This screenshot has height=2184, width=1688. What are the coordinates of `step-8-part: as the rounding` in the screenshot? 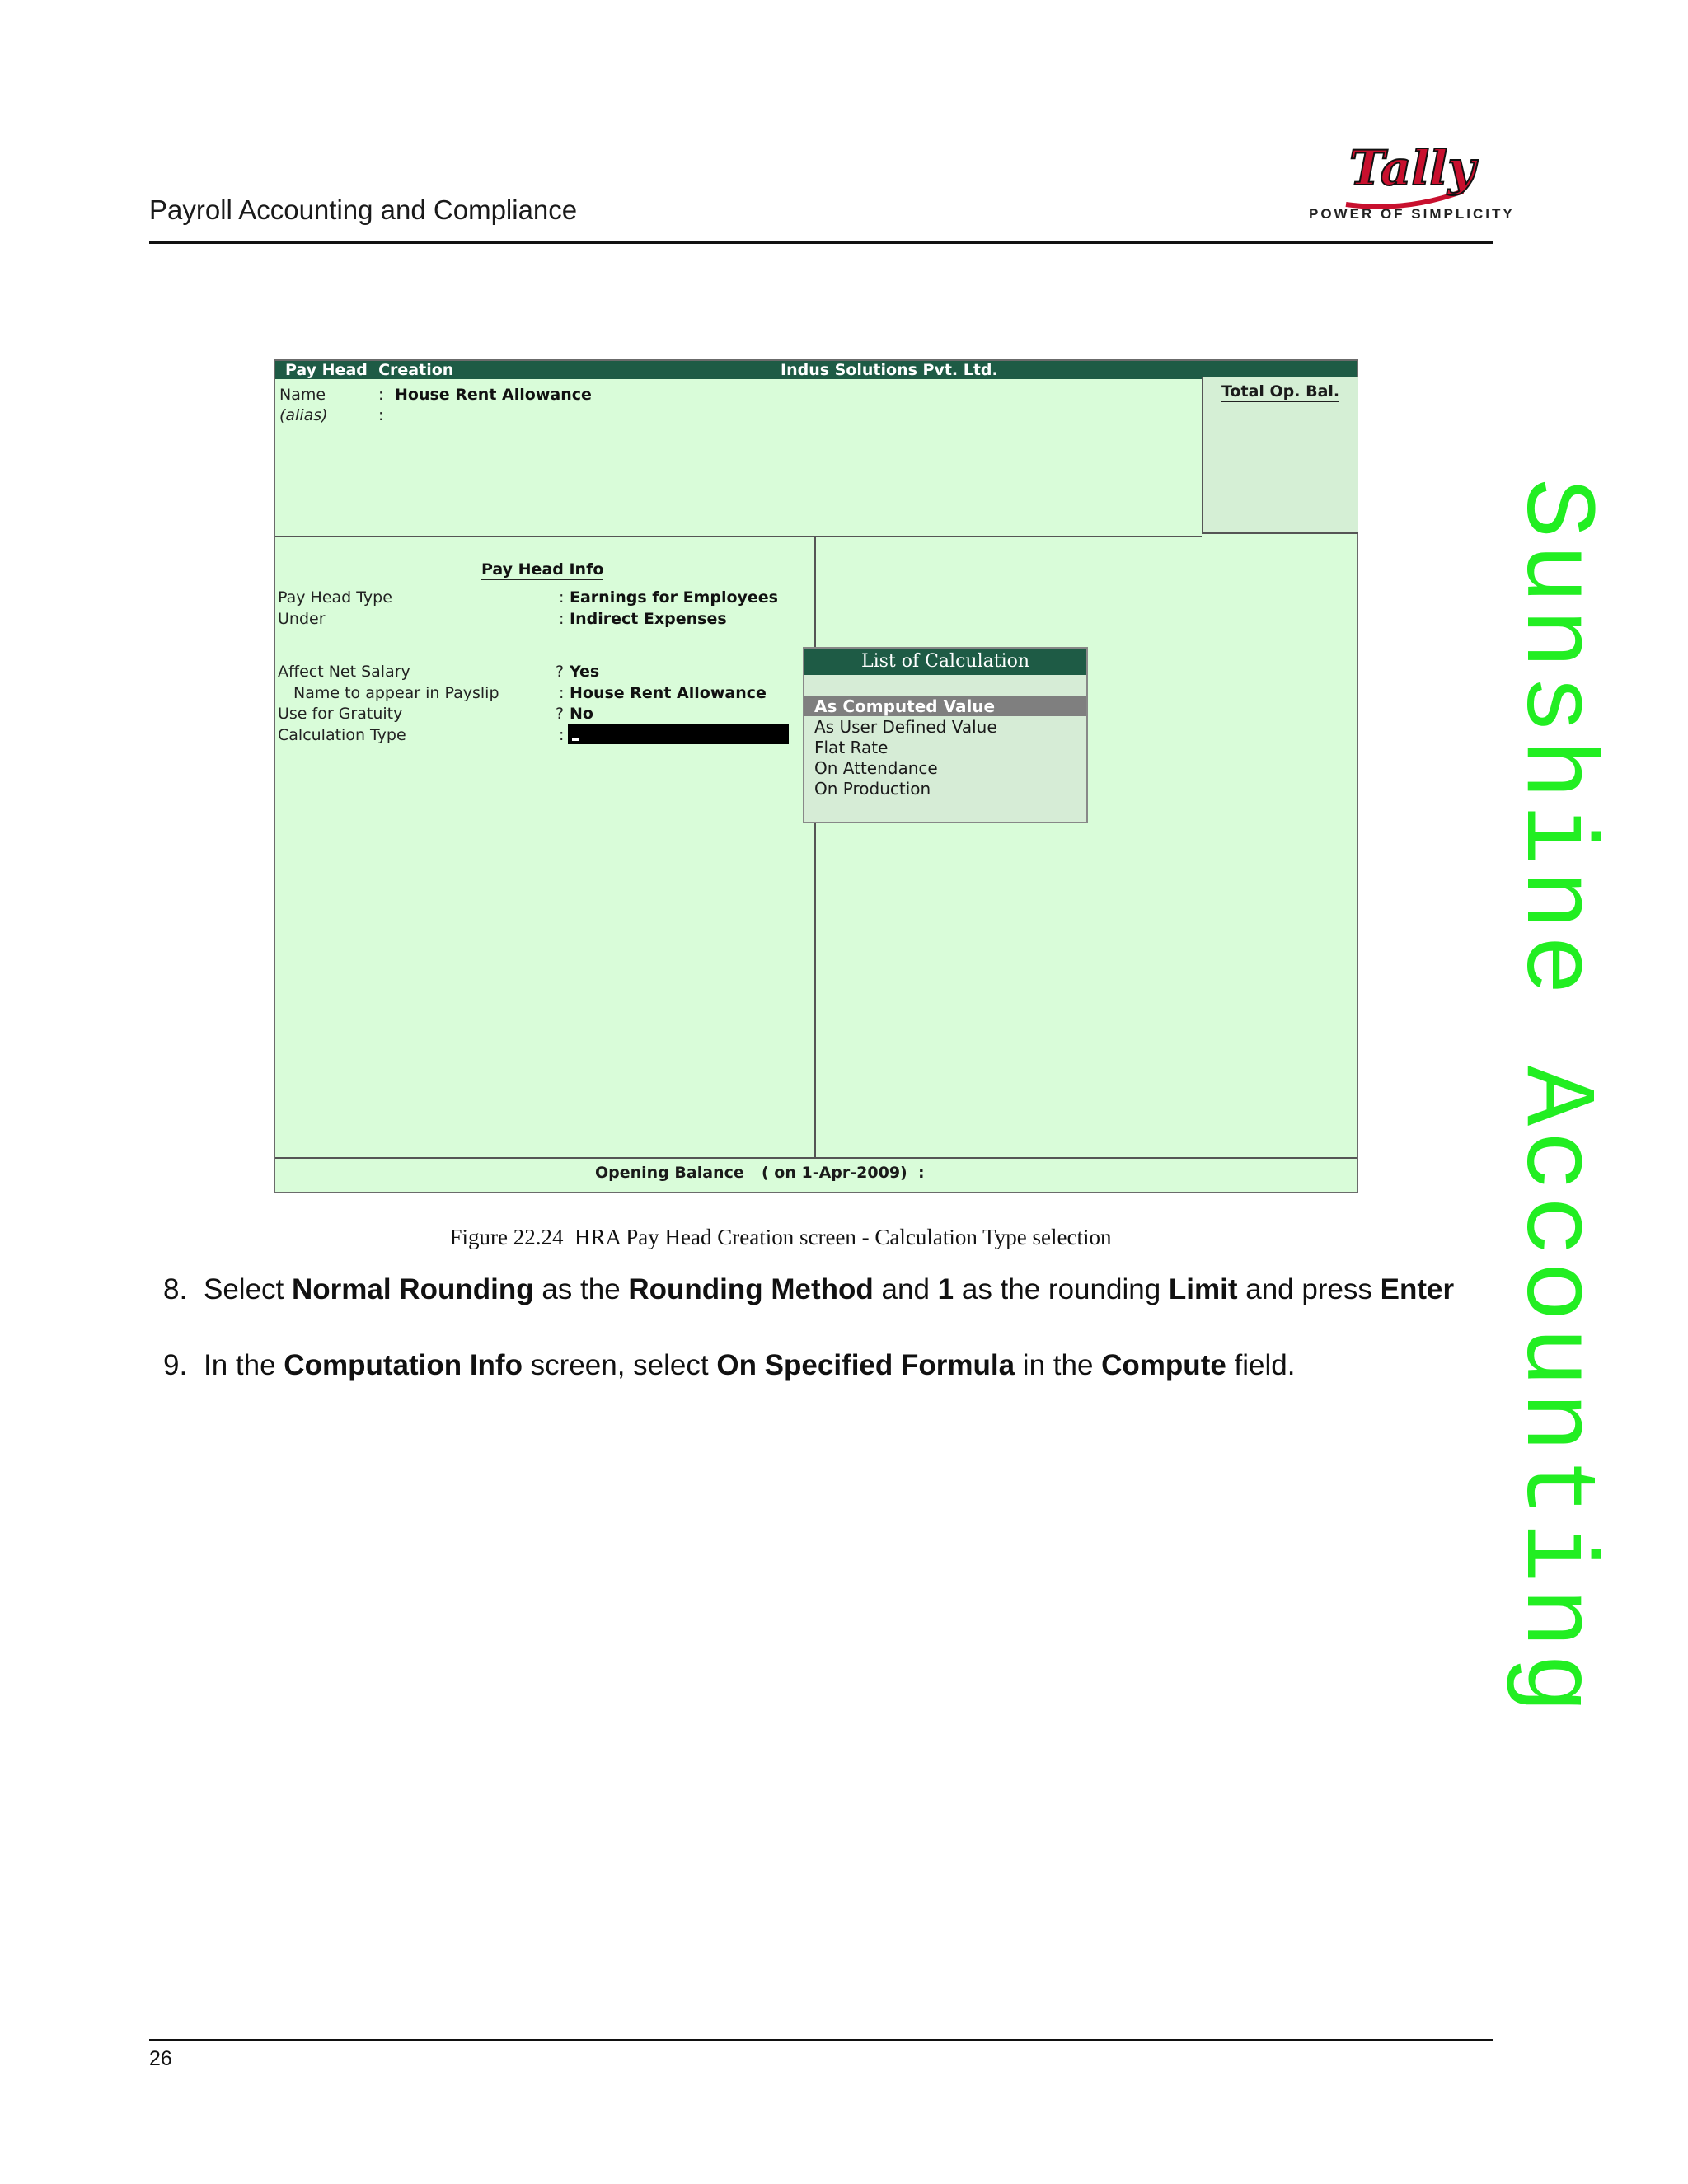 It's located at (1061, 1289).